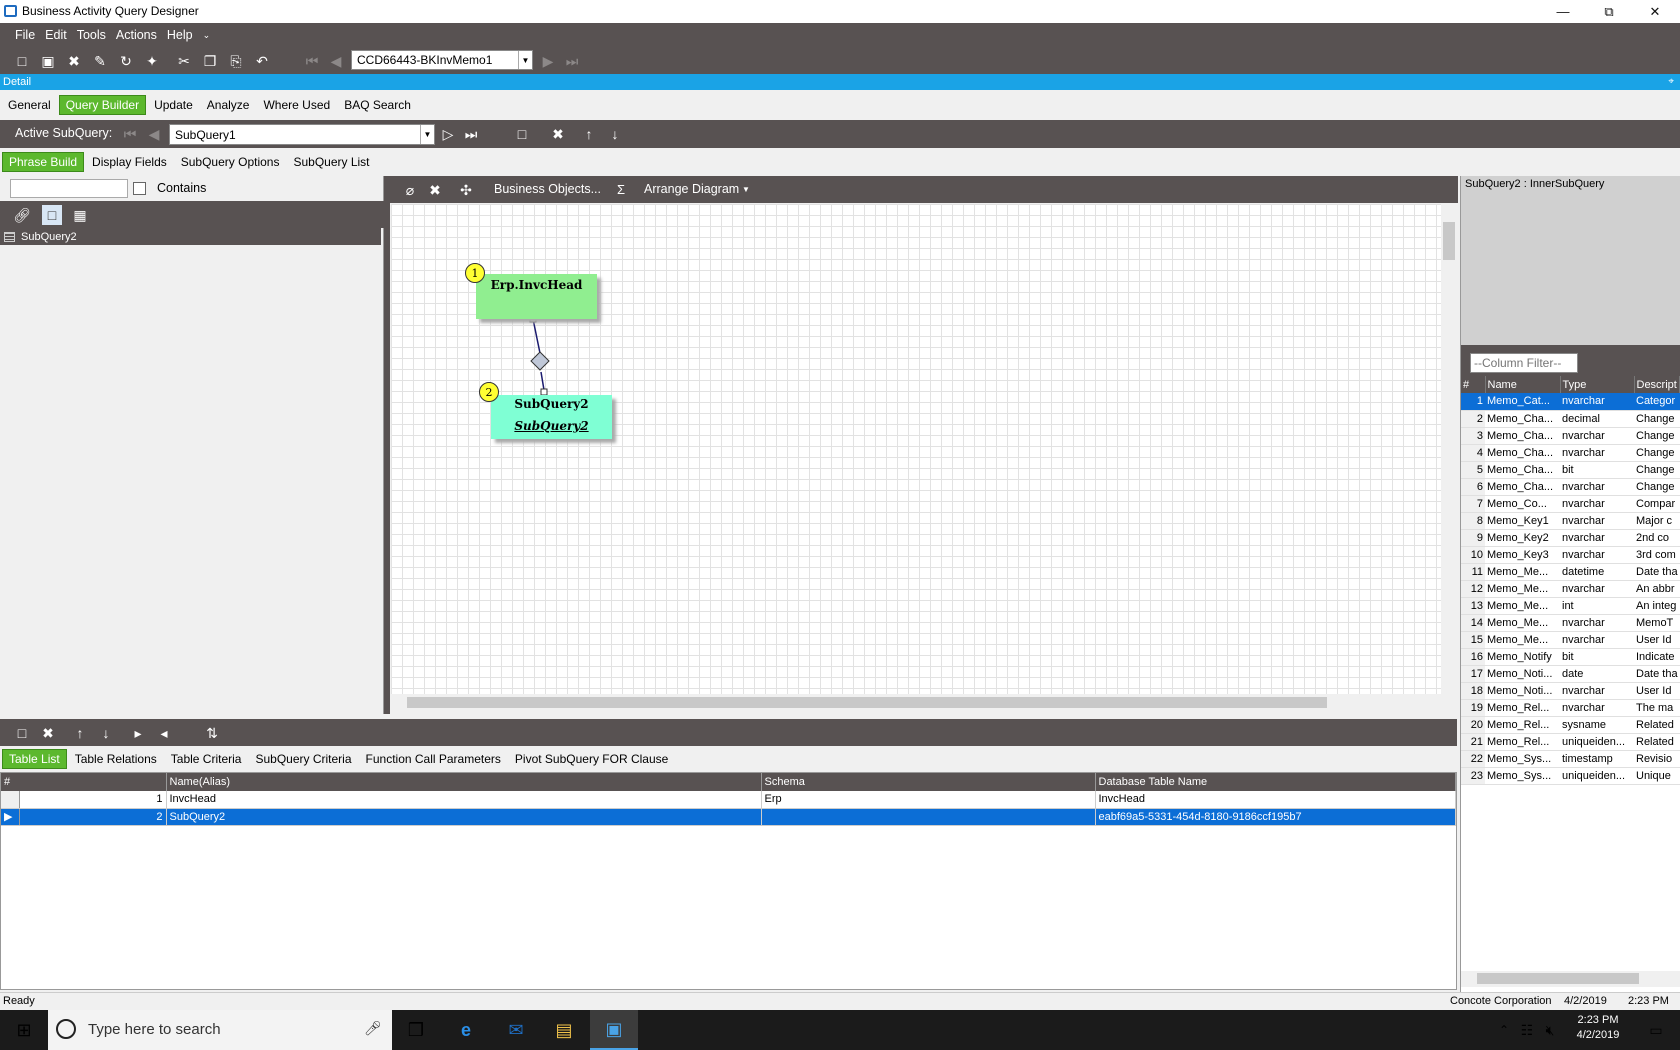  Describe the element at coordinates (466, 190) in the screenshot. I see `business-objects-icon: ✣` at that location.